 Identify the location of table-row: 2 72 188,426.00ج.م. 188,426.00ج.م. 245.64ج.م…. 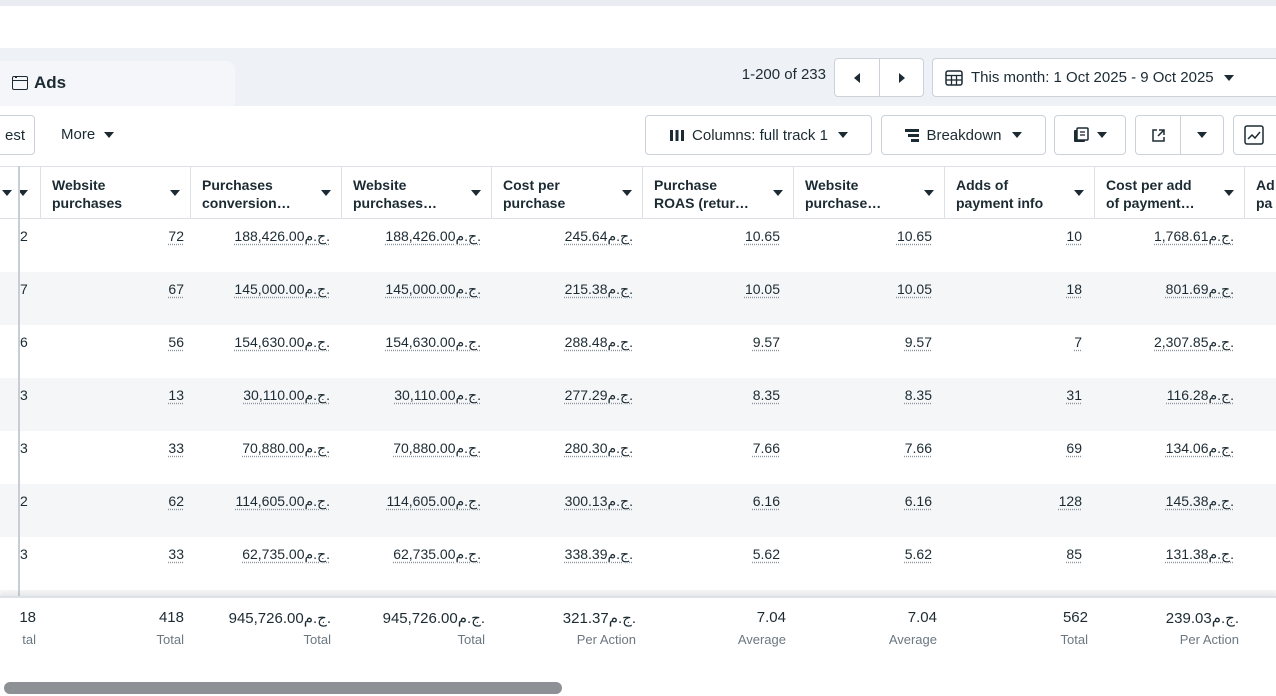
(638, 245).